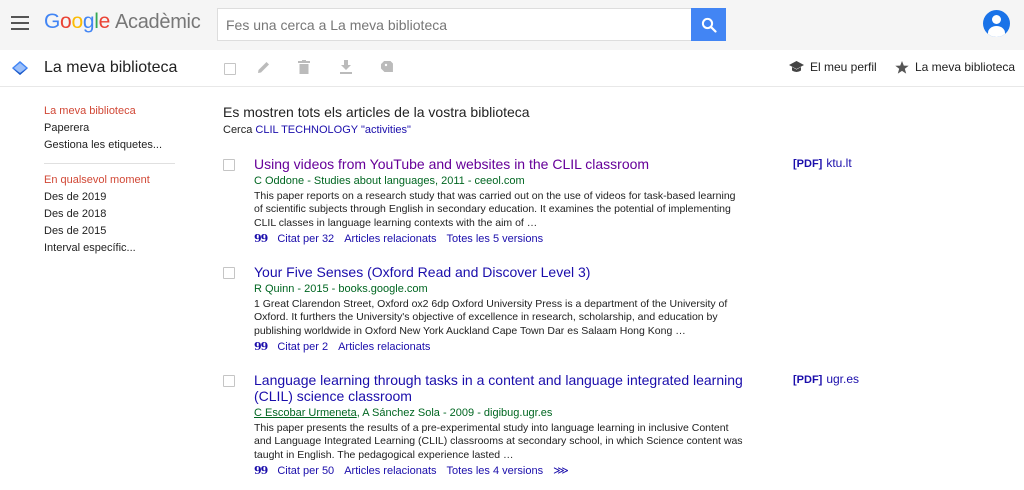 The image size is (1024, 490). What do you see at coordinates (495, 471) in the screenshot?
I see `all-versions-link: Totes les 4 versions` at bounding box center [495, 471].